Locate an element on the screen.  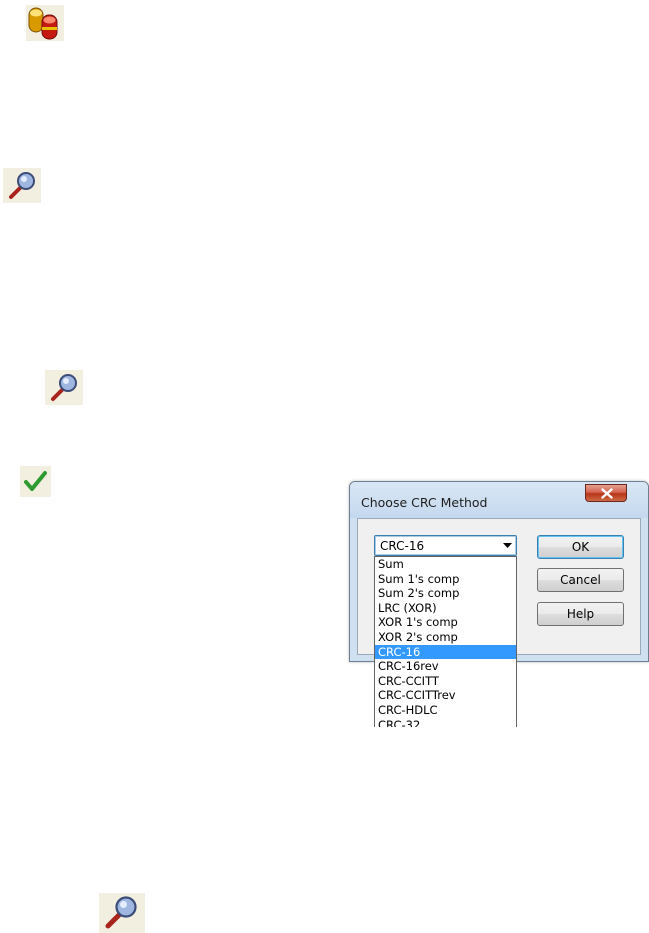
help-button: Help is located at coordinates (580, 614).